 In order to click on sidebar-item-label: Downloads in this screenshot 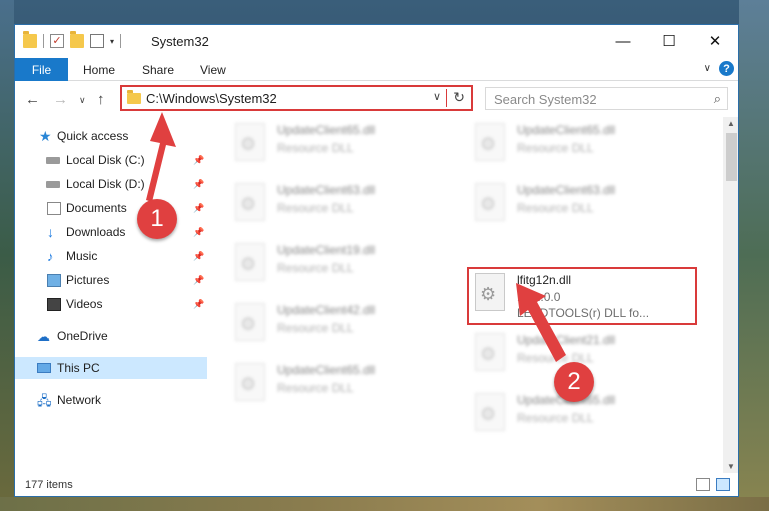, I will do `click(96, 232)`.